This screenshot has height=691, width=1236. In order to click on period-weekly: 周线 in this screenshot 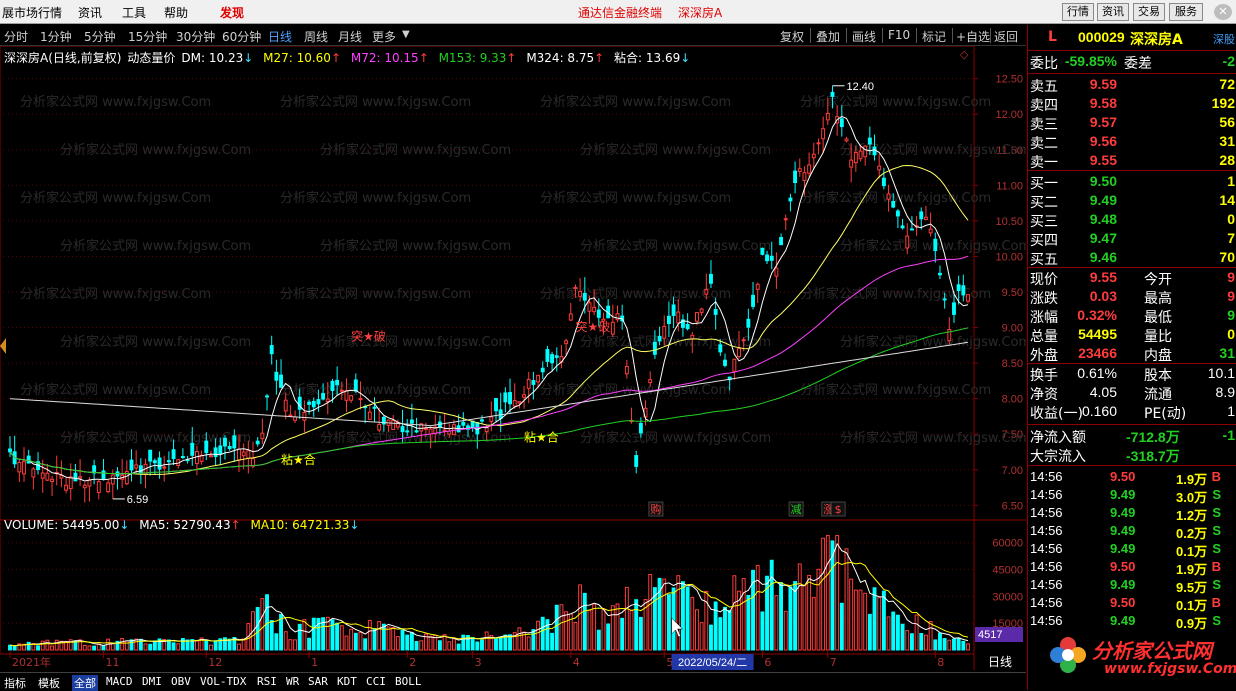, I will do `click(316, 36)`.